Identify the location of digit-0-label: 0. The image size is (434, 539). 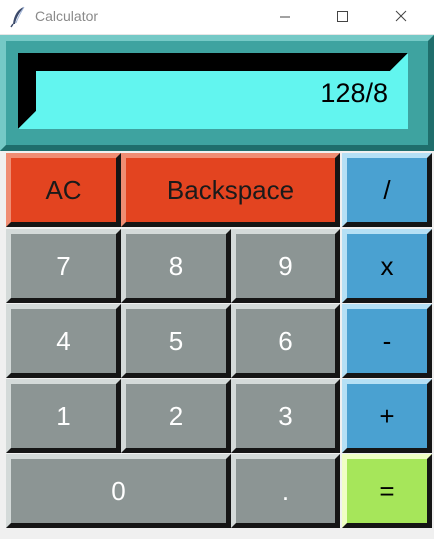
(118, 490).